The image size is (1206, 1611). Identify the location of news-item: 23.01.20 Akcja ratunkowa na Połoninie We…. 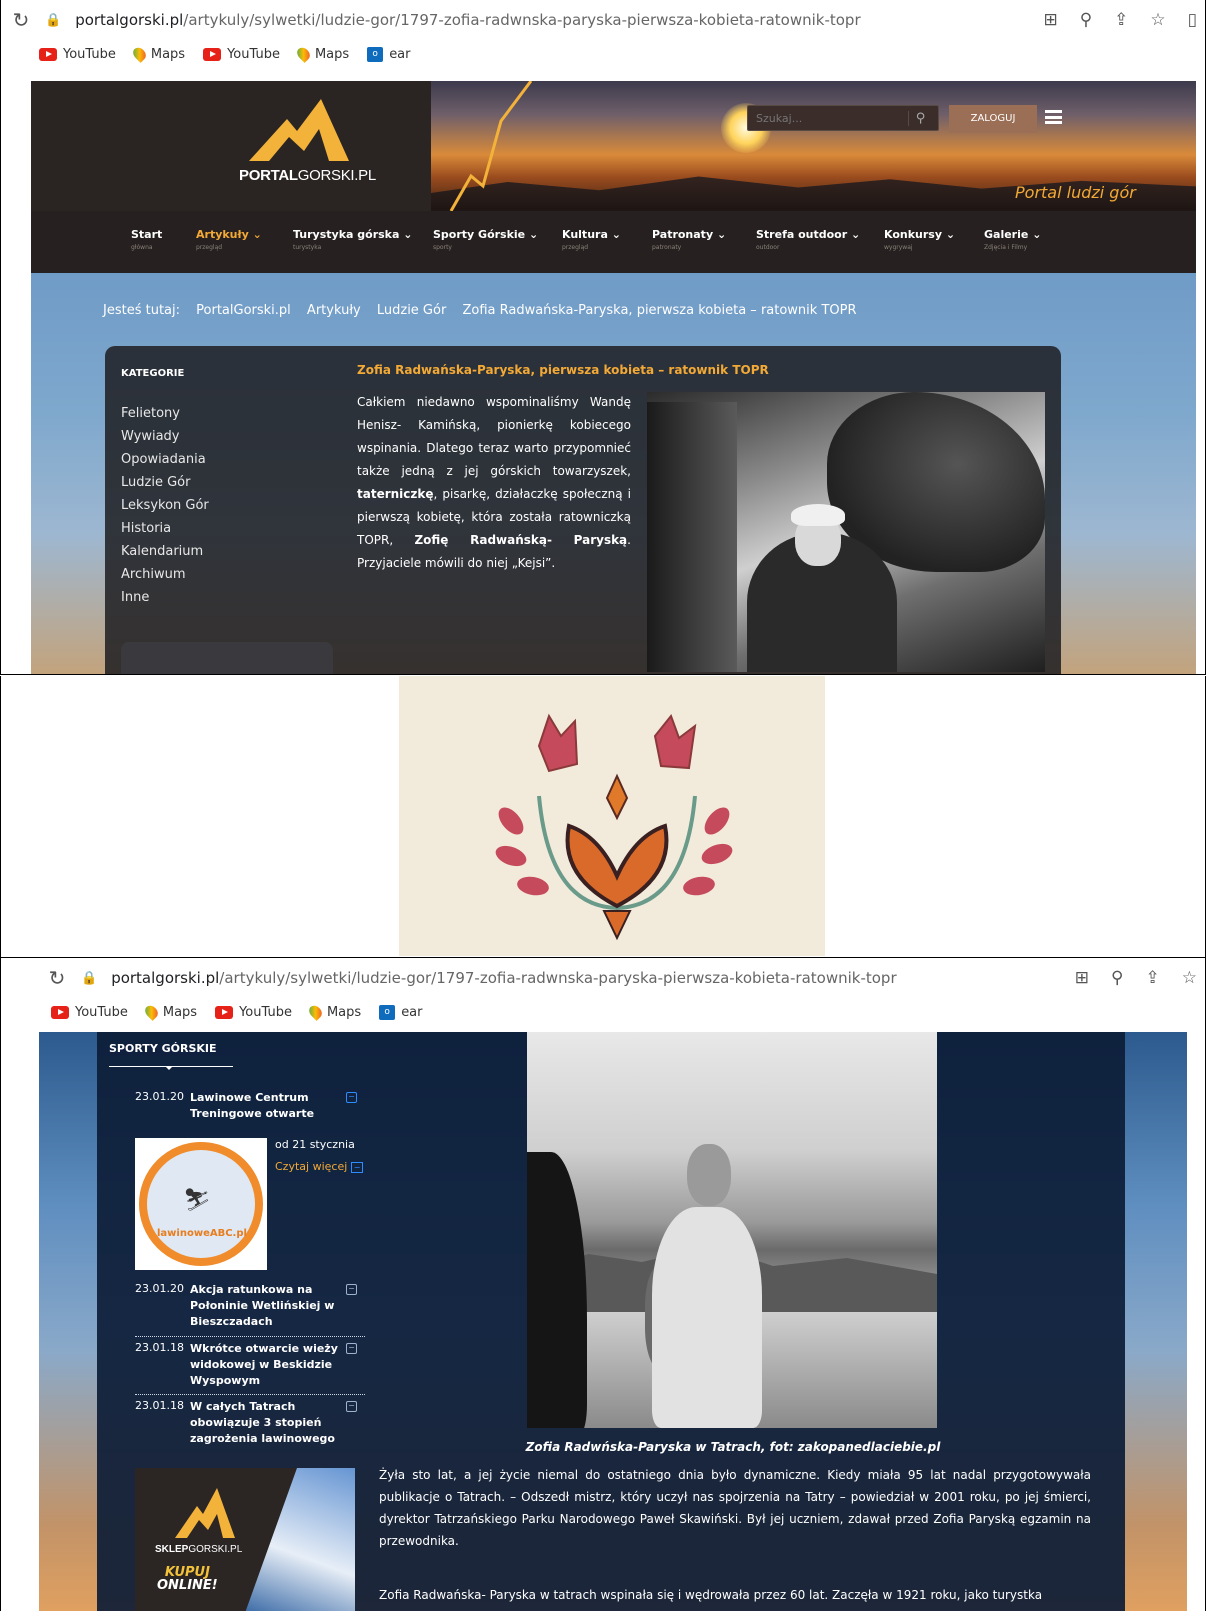
(250, 1308).